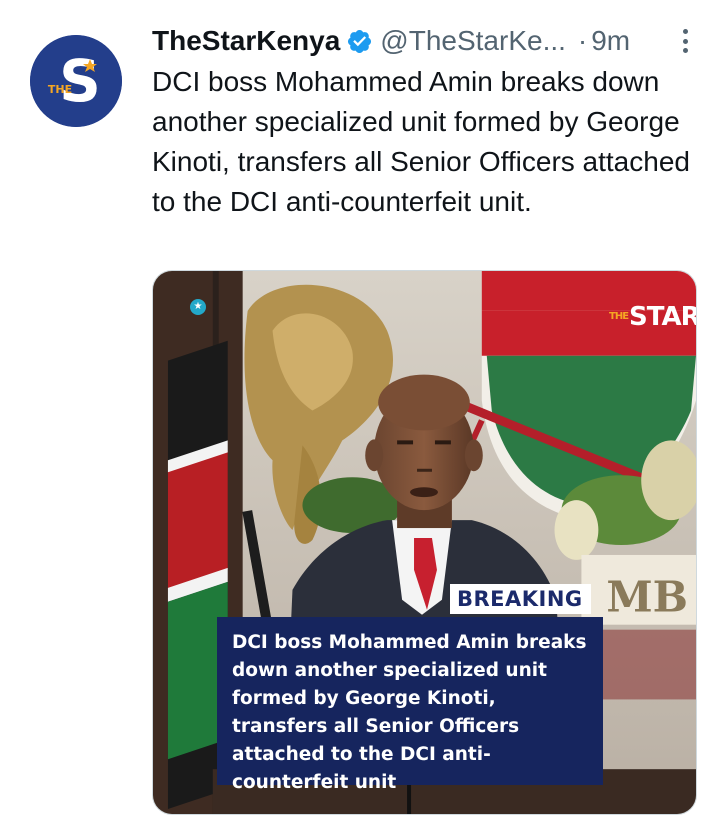 This screenshot has width=720, height=815. What do you see at coordinates (246, 41) in the screenshot?
I see `display-name: TheStarKenya` at bounding box center [246, 41].